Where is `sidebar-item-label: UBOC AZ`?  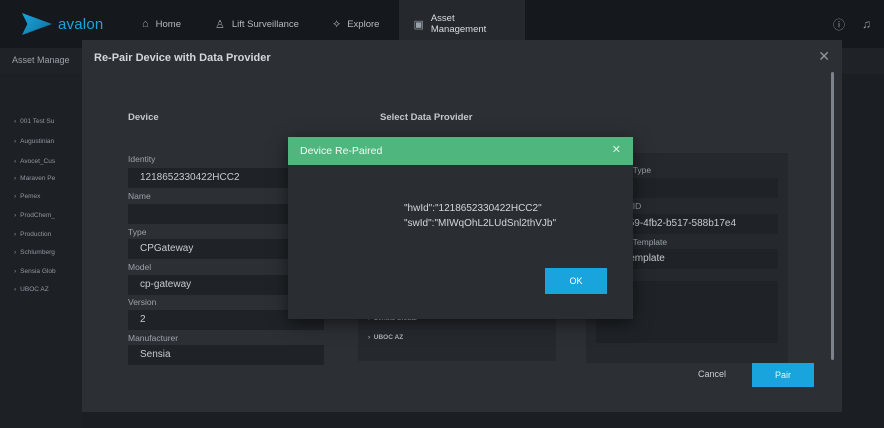
sidebar-item-label: UBOC AZ is located at coordinates (34, 289).